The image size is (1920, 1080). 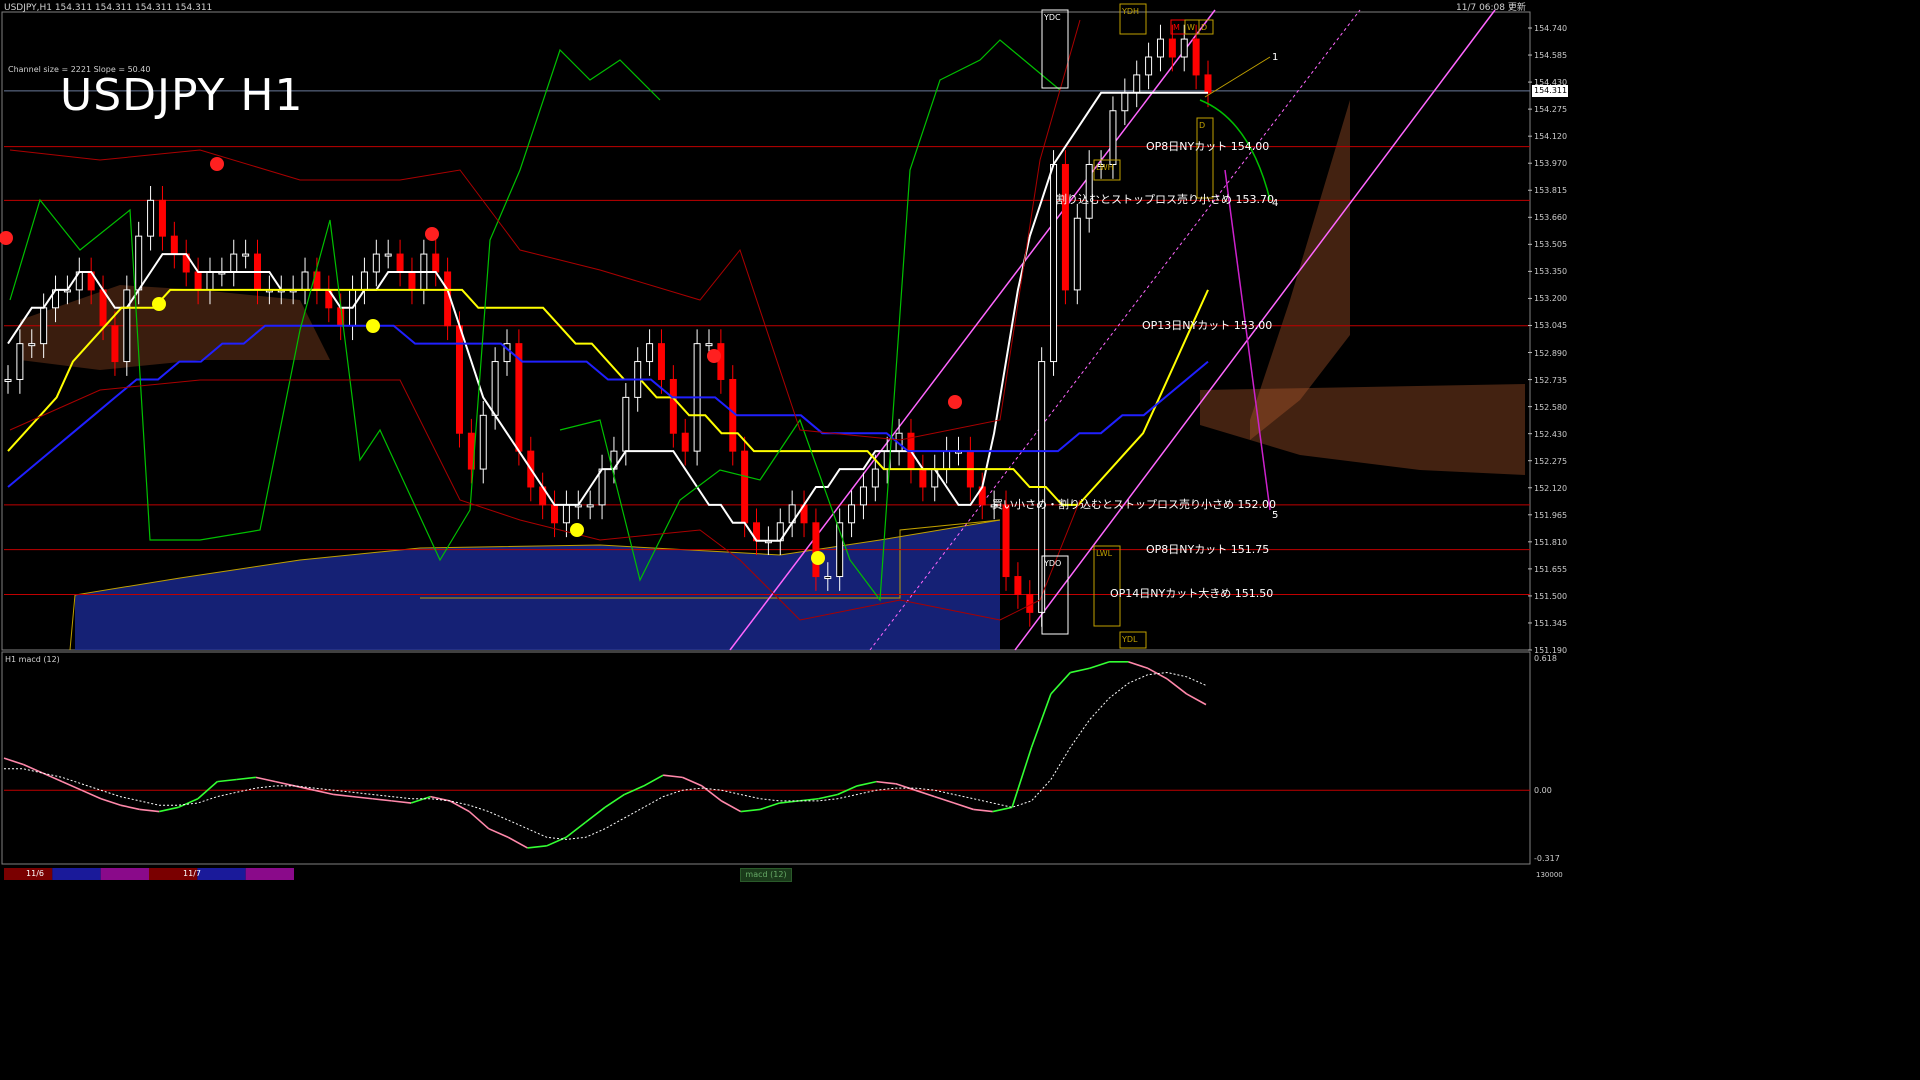 What do you see at coordinates (766, 875) in the screenshot?
I see `macd-tab: macd (12)` at bounding box center [766, 875].